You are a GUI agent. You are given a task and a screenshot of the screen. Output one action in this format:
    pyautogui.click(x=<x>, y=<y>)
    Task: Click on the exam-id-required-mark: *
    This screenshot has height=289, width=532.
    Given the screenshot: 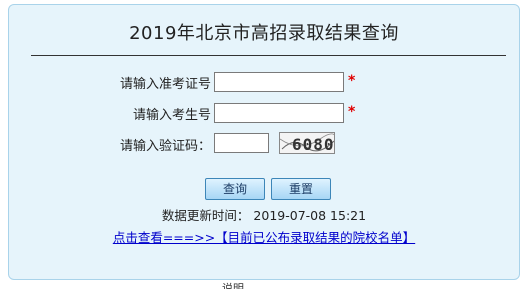 What is the action you would take?
    pyautogui.click(x=352, y=81)
    